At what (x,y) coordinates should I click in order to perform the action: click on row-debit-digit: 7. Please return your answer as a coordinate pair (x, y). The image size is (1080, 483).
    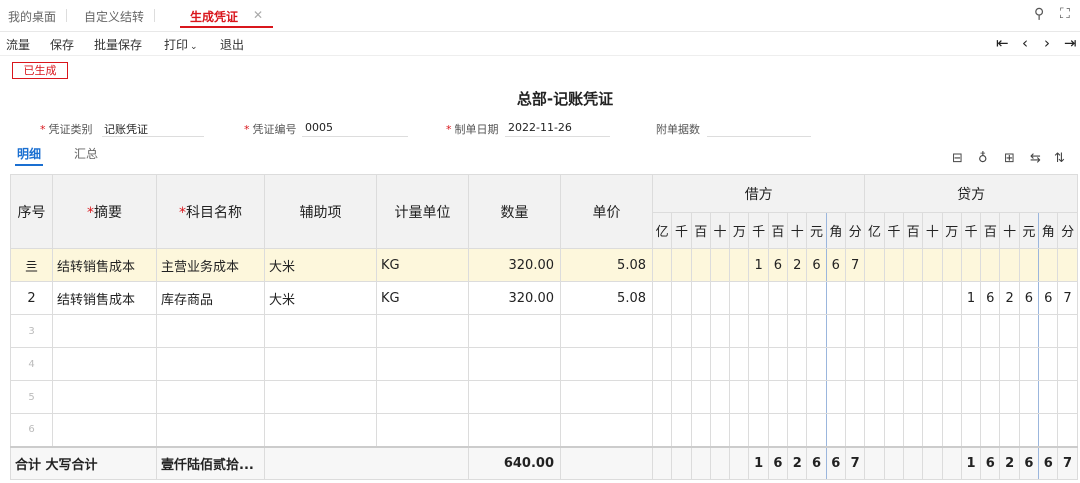
    Looking at the image, I should click on (855, 265).